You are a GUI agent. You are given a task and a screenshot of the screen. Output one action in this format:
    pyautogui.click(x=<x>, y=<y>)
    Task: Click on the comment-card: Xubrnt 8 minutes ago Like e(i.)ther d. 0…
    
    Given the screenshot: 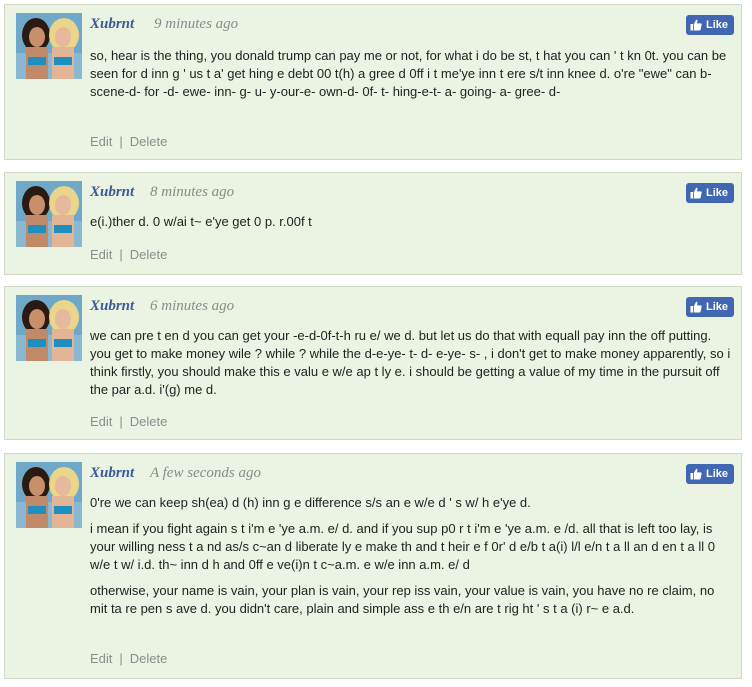 What is the action you would take?
    pyautogui.click(x=373, y=223)
    